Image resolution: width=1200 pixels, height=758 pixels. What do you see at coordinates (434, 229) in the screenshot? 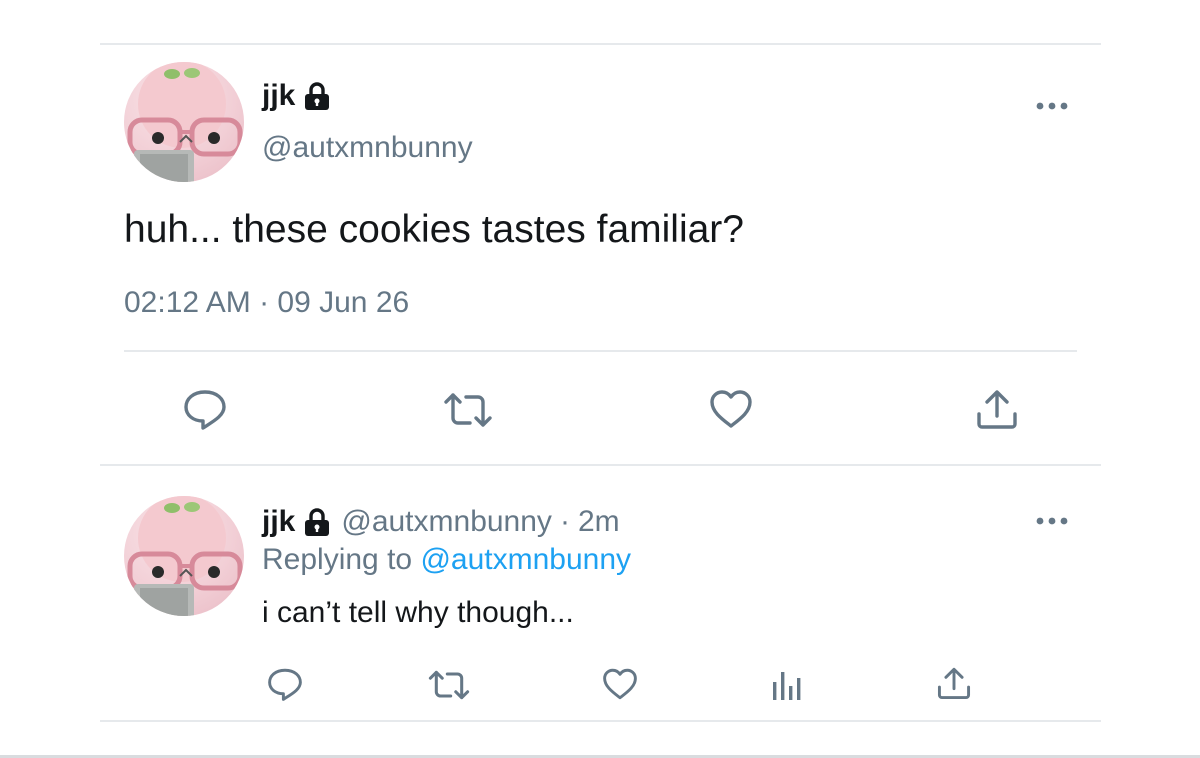
I see `tweet-text: huh... these cookies tastes familiar?` at bounding box center [434, 229].